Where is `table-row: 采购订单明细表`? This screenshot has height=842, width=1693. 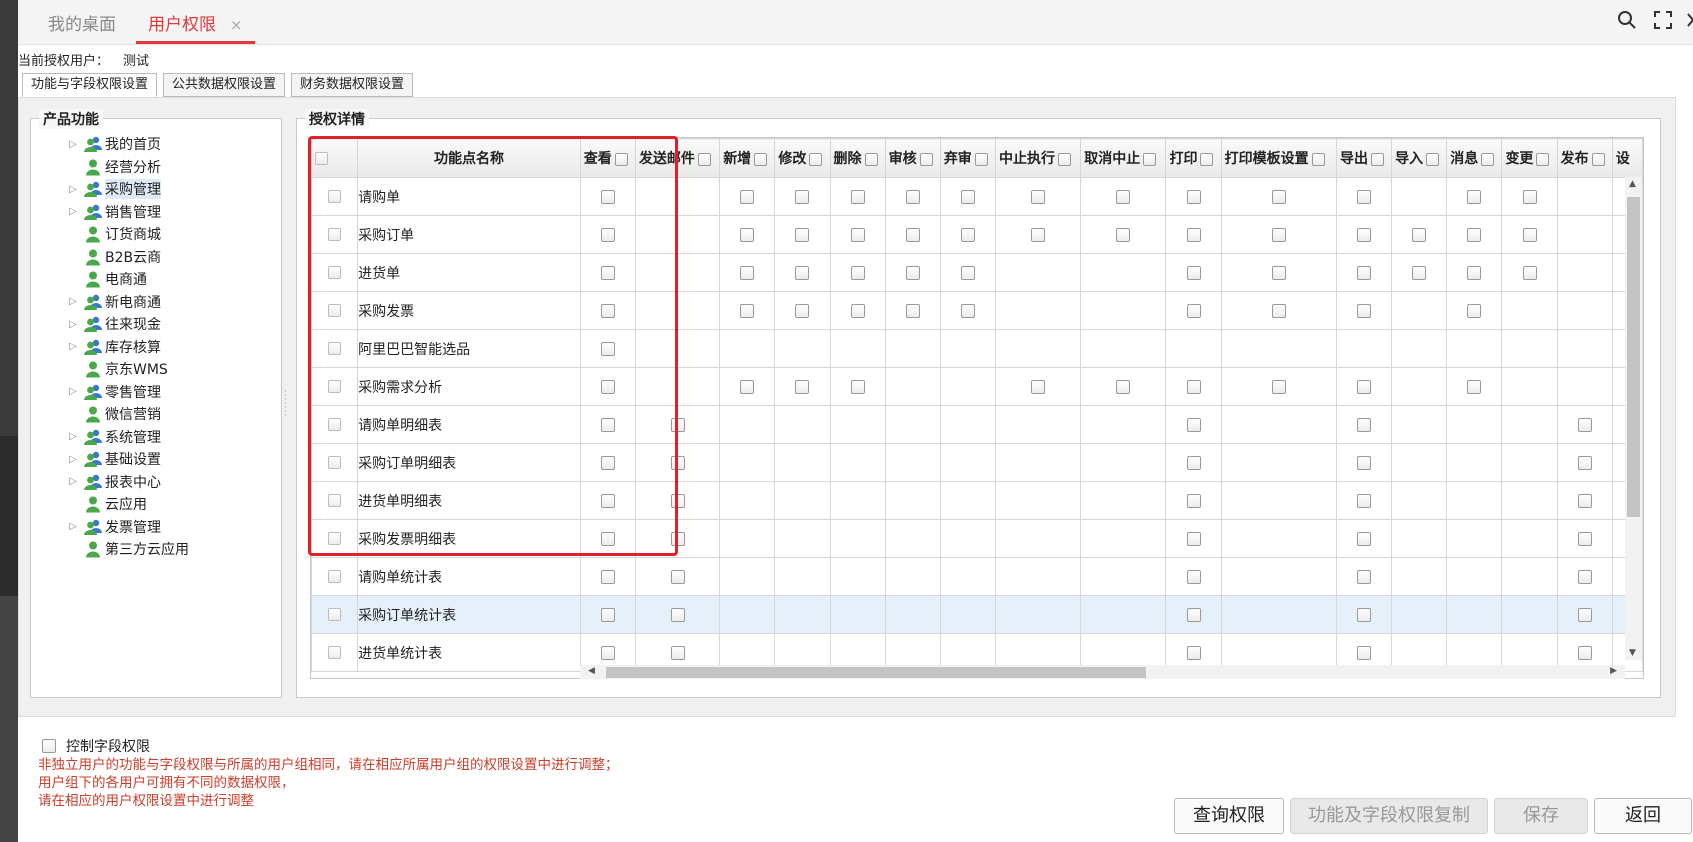 table-row: 采购订单明细表 is located at coordinates (977, 462).